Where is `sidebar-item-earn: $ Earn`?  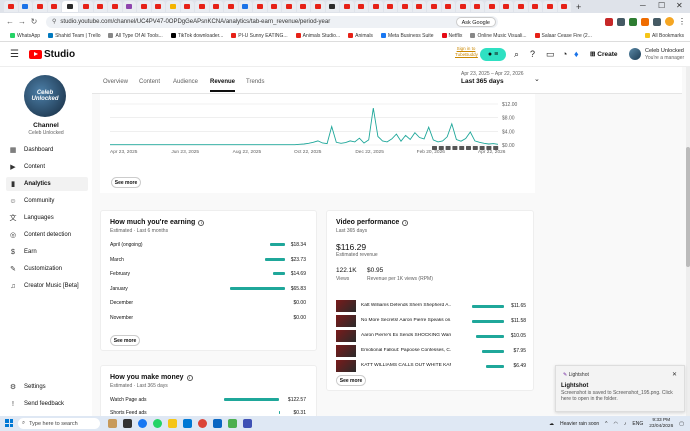
sidebar-item-earn: $ Earn is located at coordinates (47, 252).